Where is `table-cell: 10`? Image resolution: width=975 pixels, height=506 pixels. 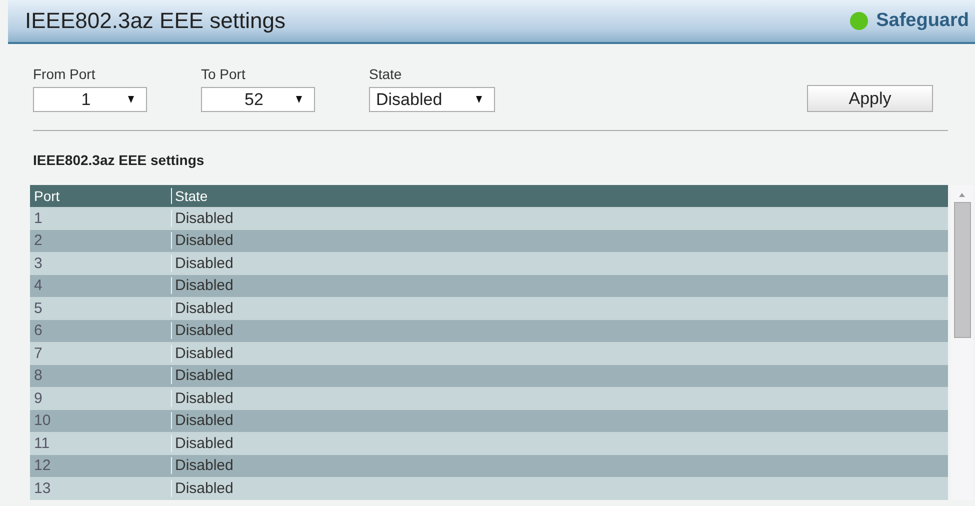 table-cell: 10 is located at coordinates (101, 421).